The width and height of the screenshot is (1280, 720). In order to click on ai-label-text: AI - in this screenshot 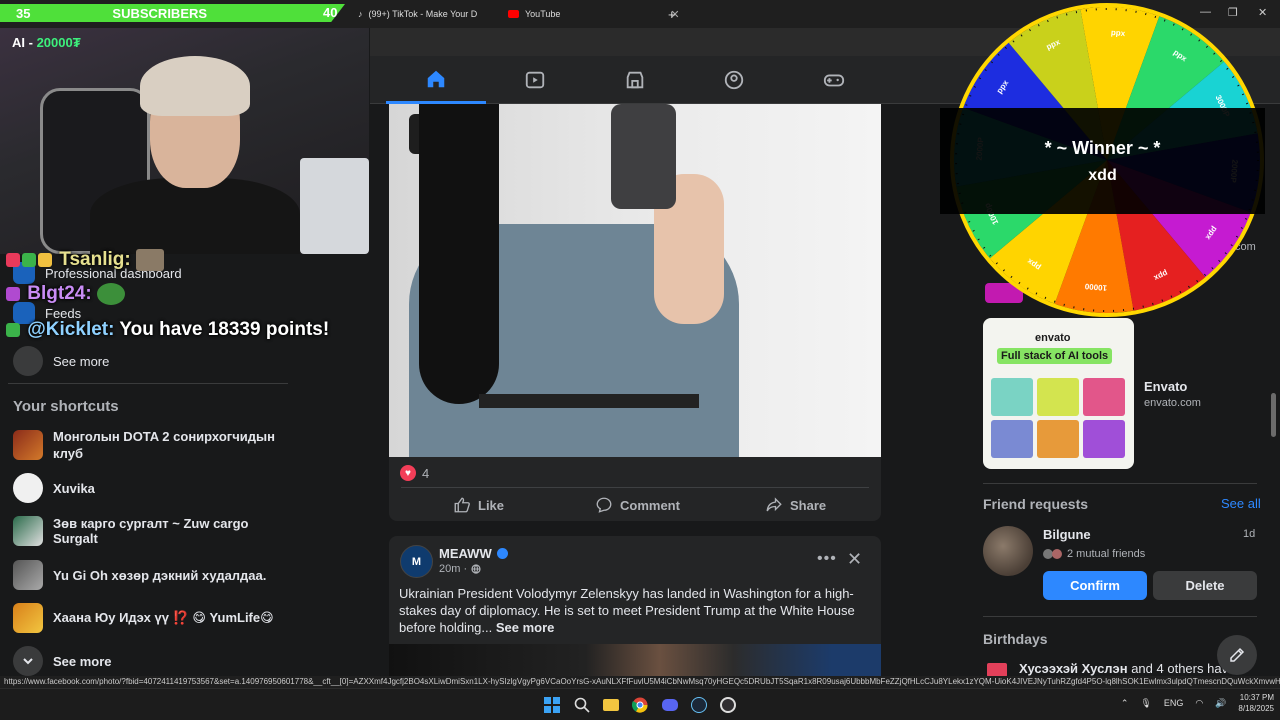, I will do `click(24, 42)`.